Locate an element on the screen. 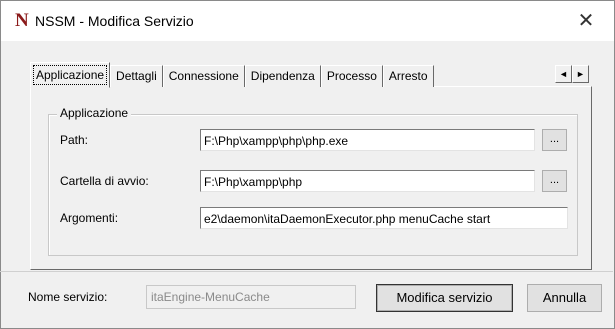 The width and height of the screenshot is (615, 329). title-bar: N NSSM - Modifica Servizio ✕ is located at coordinates (307, 21).